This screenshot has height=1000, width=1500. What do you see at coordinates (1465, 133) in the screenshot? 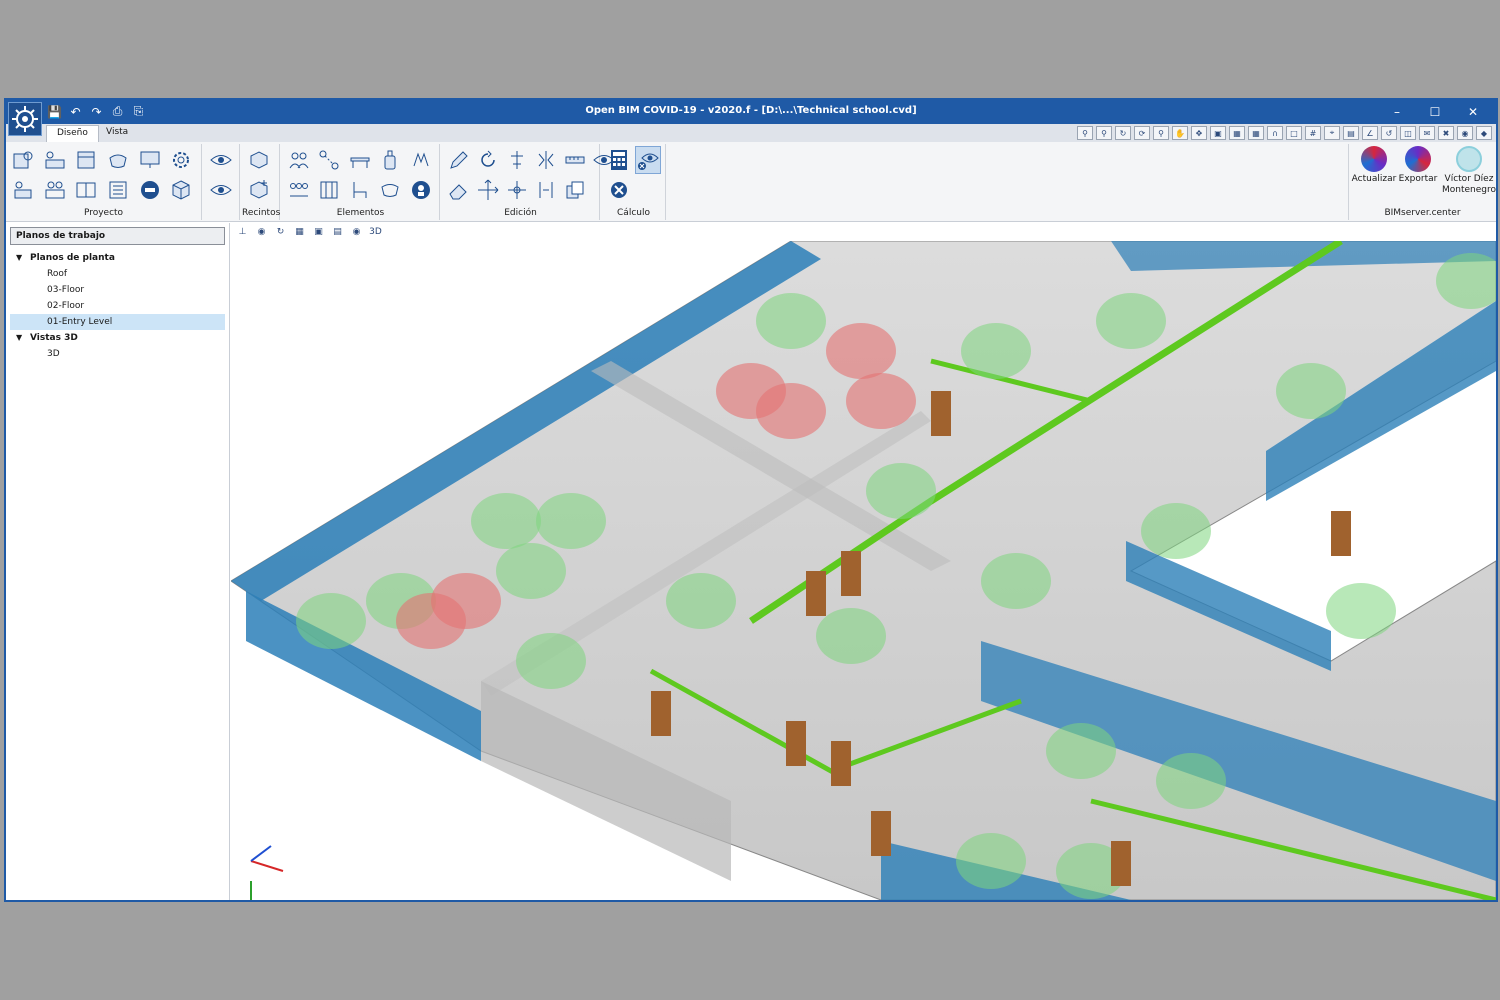
I see `globe-icon: ◉` at bounding box center [1465, 133].